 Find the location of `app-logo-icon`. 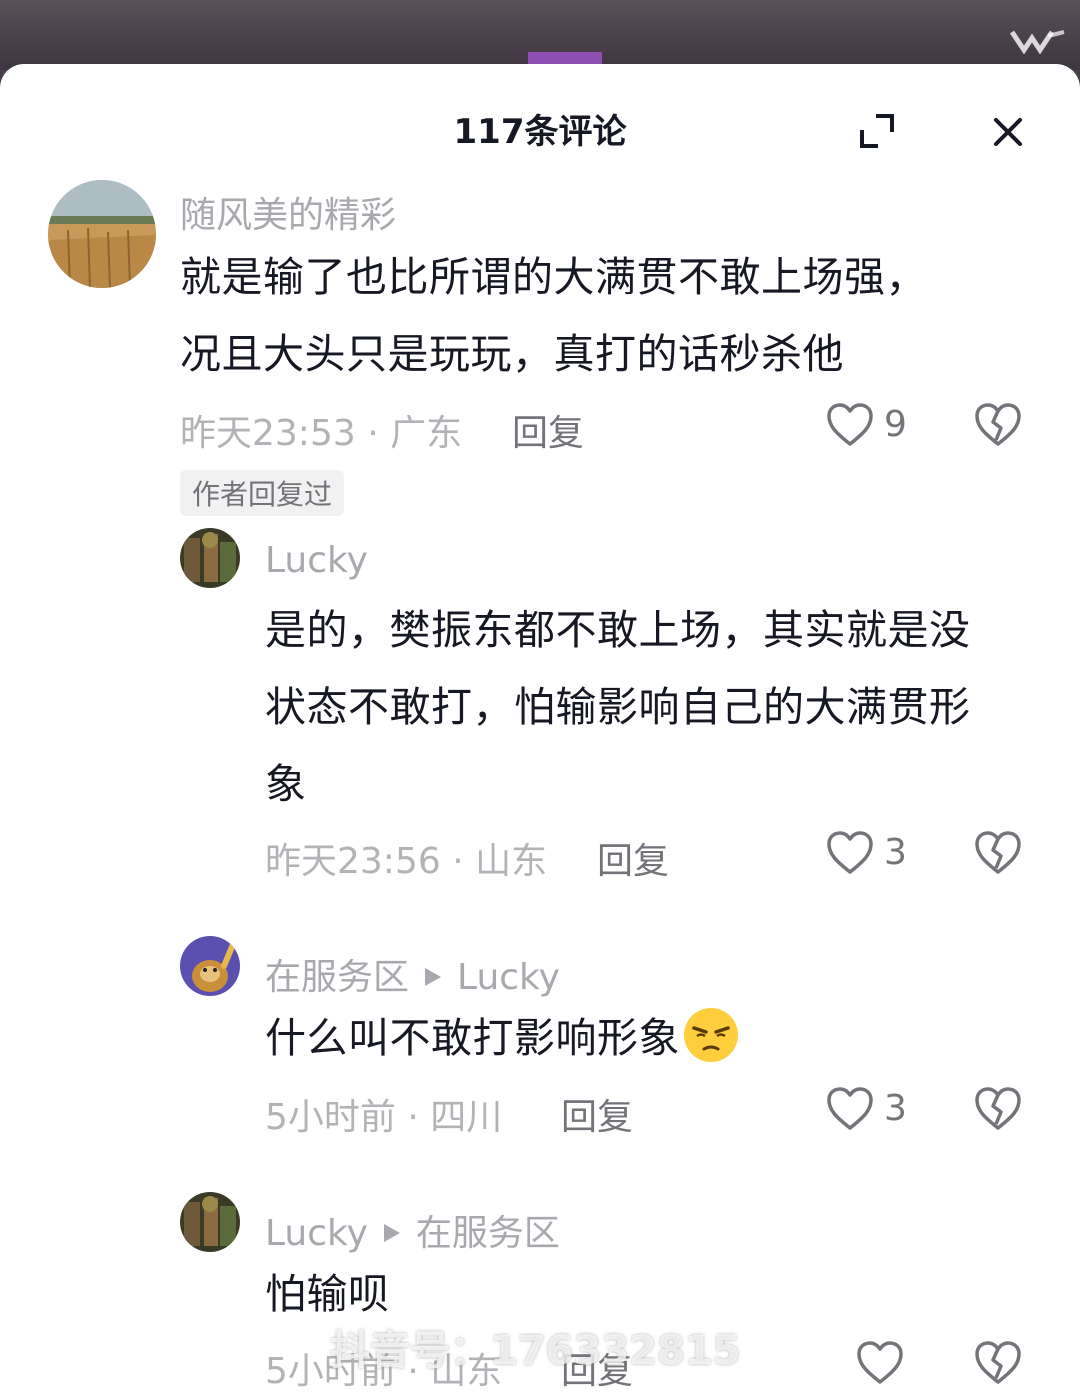

app-logo-icon is located at coordinates (1037, 42).